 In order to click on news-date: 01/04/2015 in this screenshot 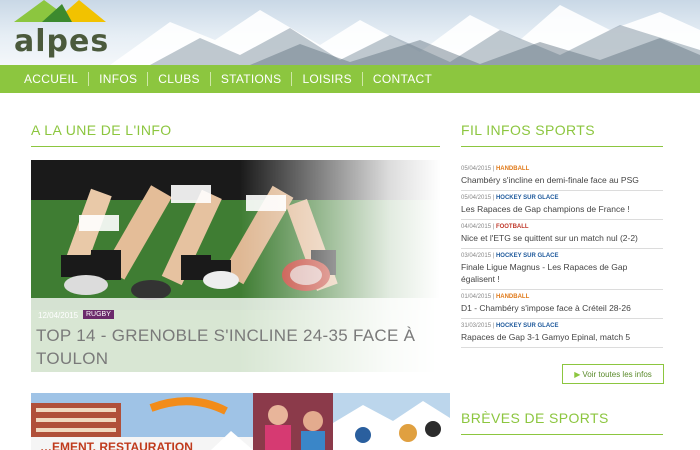, I will do `click(476, 297)`.